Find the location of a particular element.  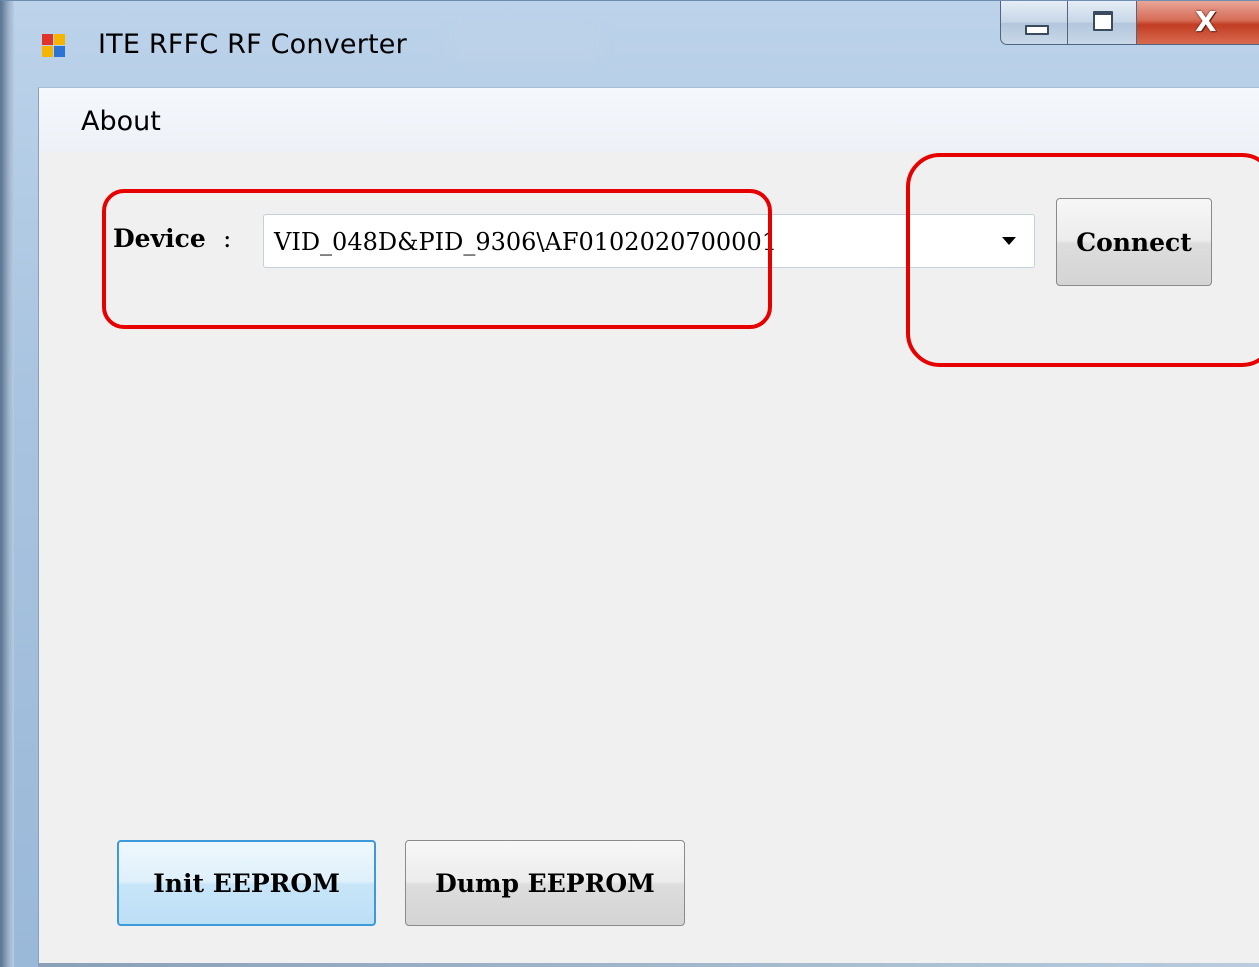

minimize-icon is located at coordinates (1037, 30).